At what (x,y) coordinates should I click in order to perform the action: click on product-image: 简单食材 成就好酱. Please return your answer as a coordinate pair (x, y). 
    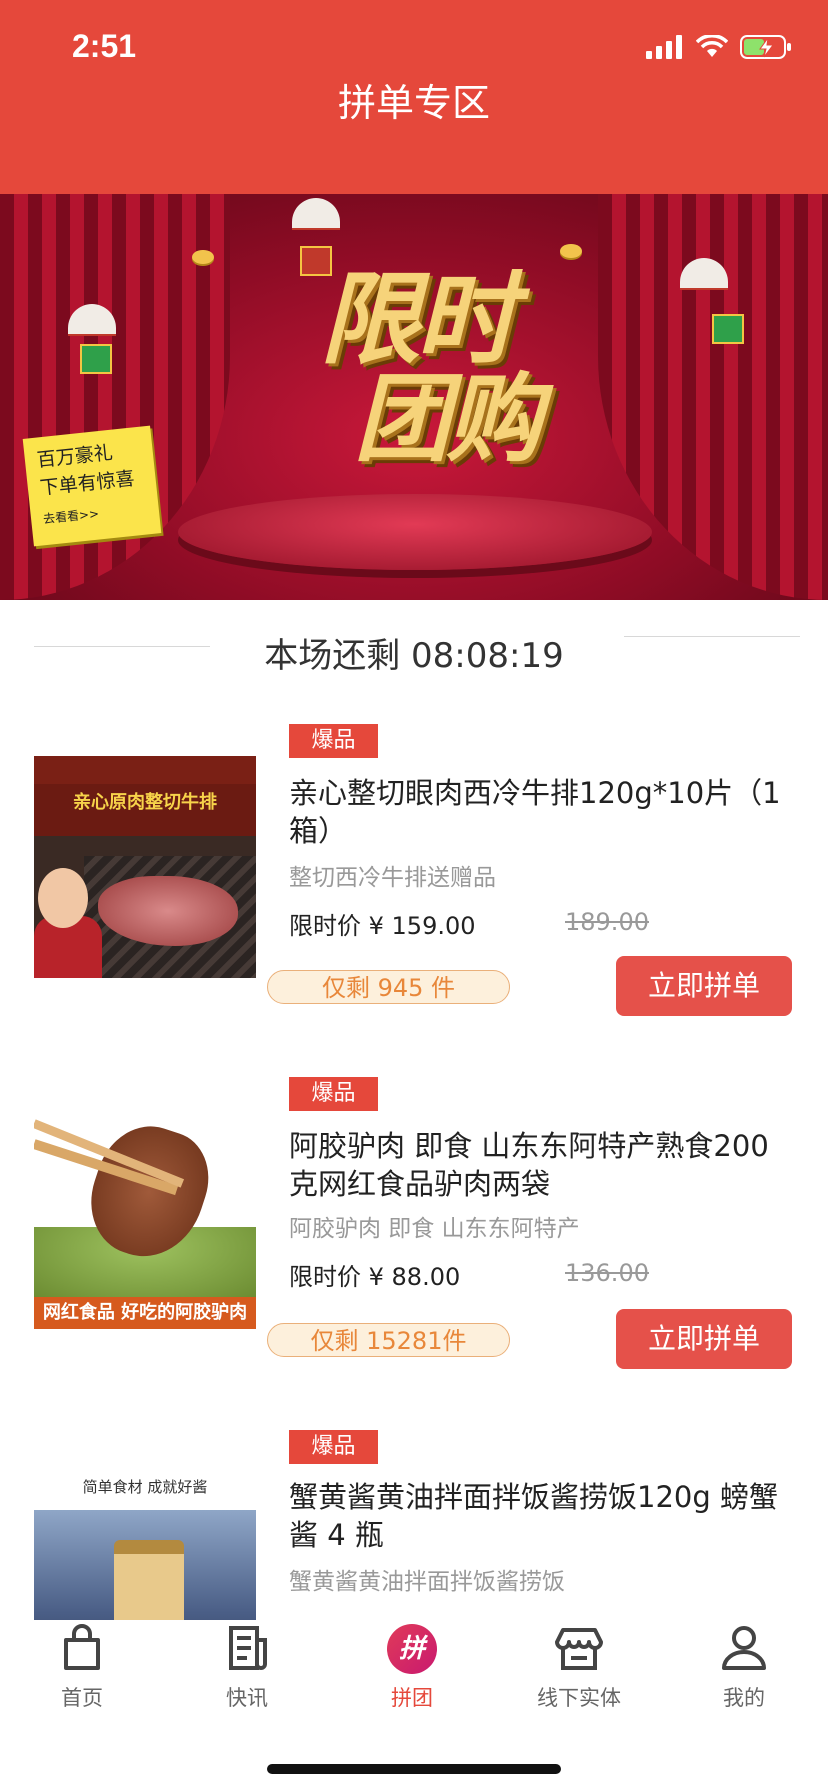
    Looking at the image, I should click on (145, 1540).